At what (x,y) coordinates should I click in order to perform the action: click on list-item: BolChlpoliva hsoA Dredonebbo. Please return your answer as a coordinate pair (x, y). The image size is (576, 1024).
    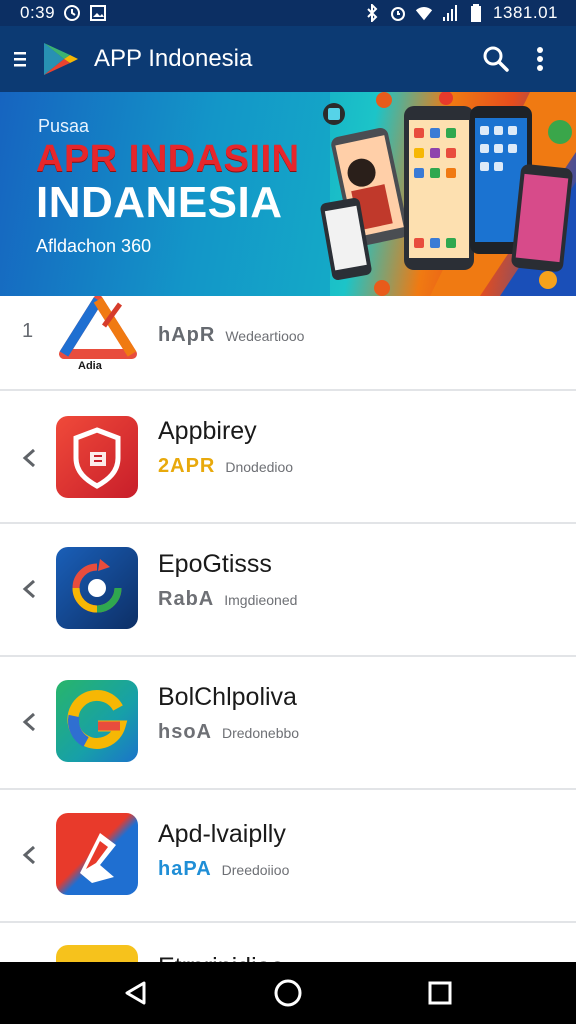
    Looking at the image, I should click on (288, 723).